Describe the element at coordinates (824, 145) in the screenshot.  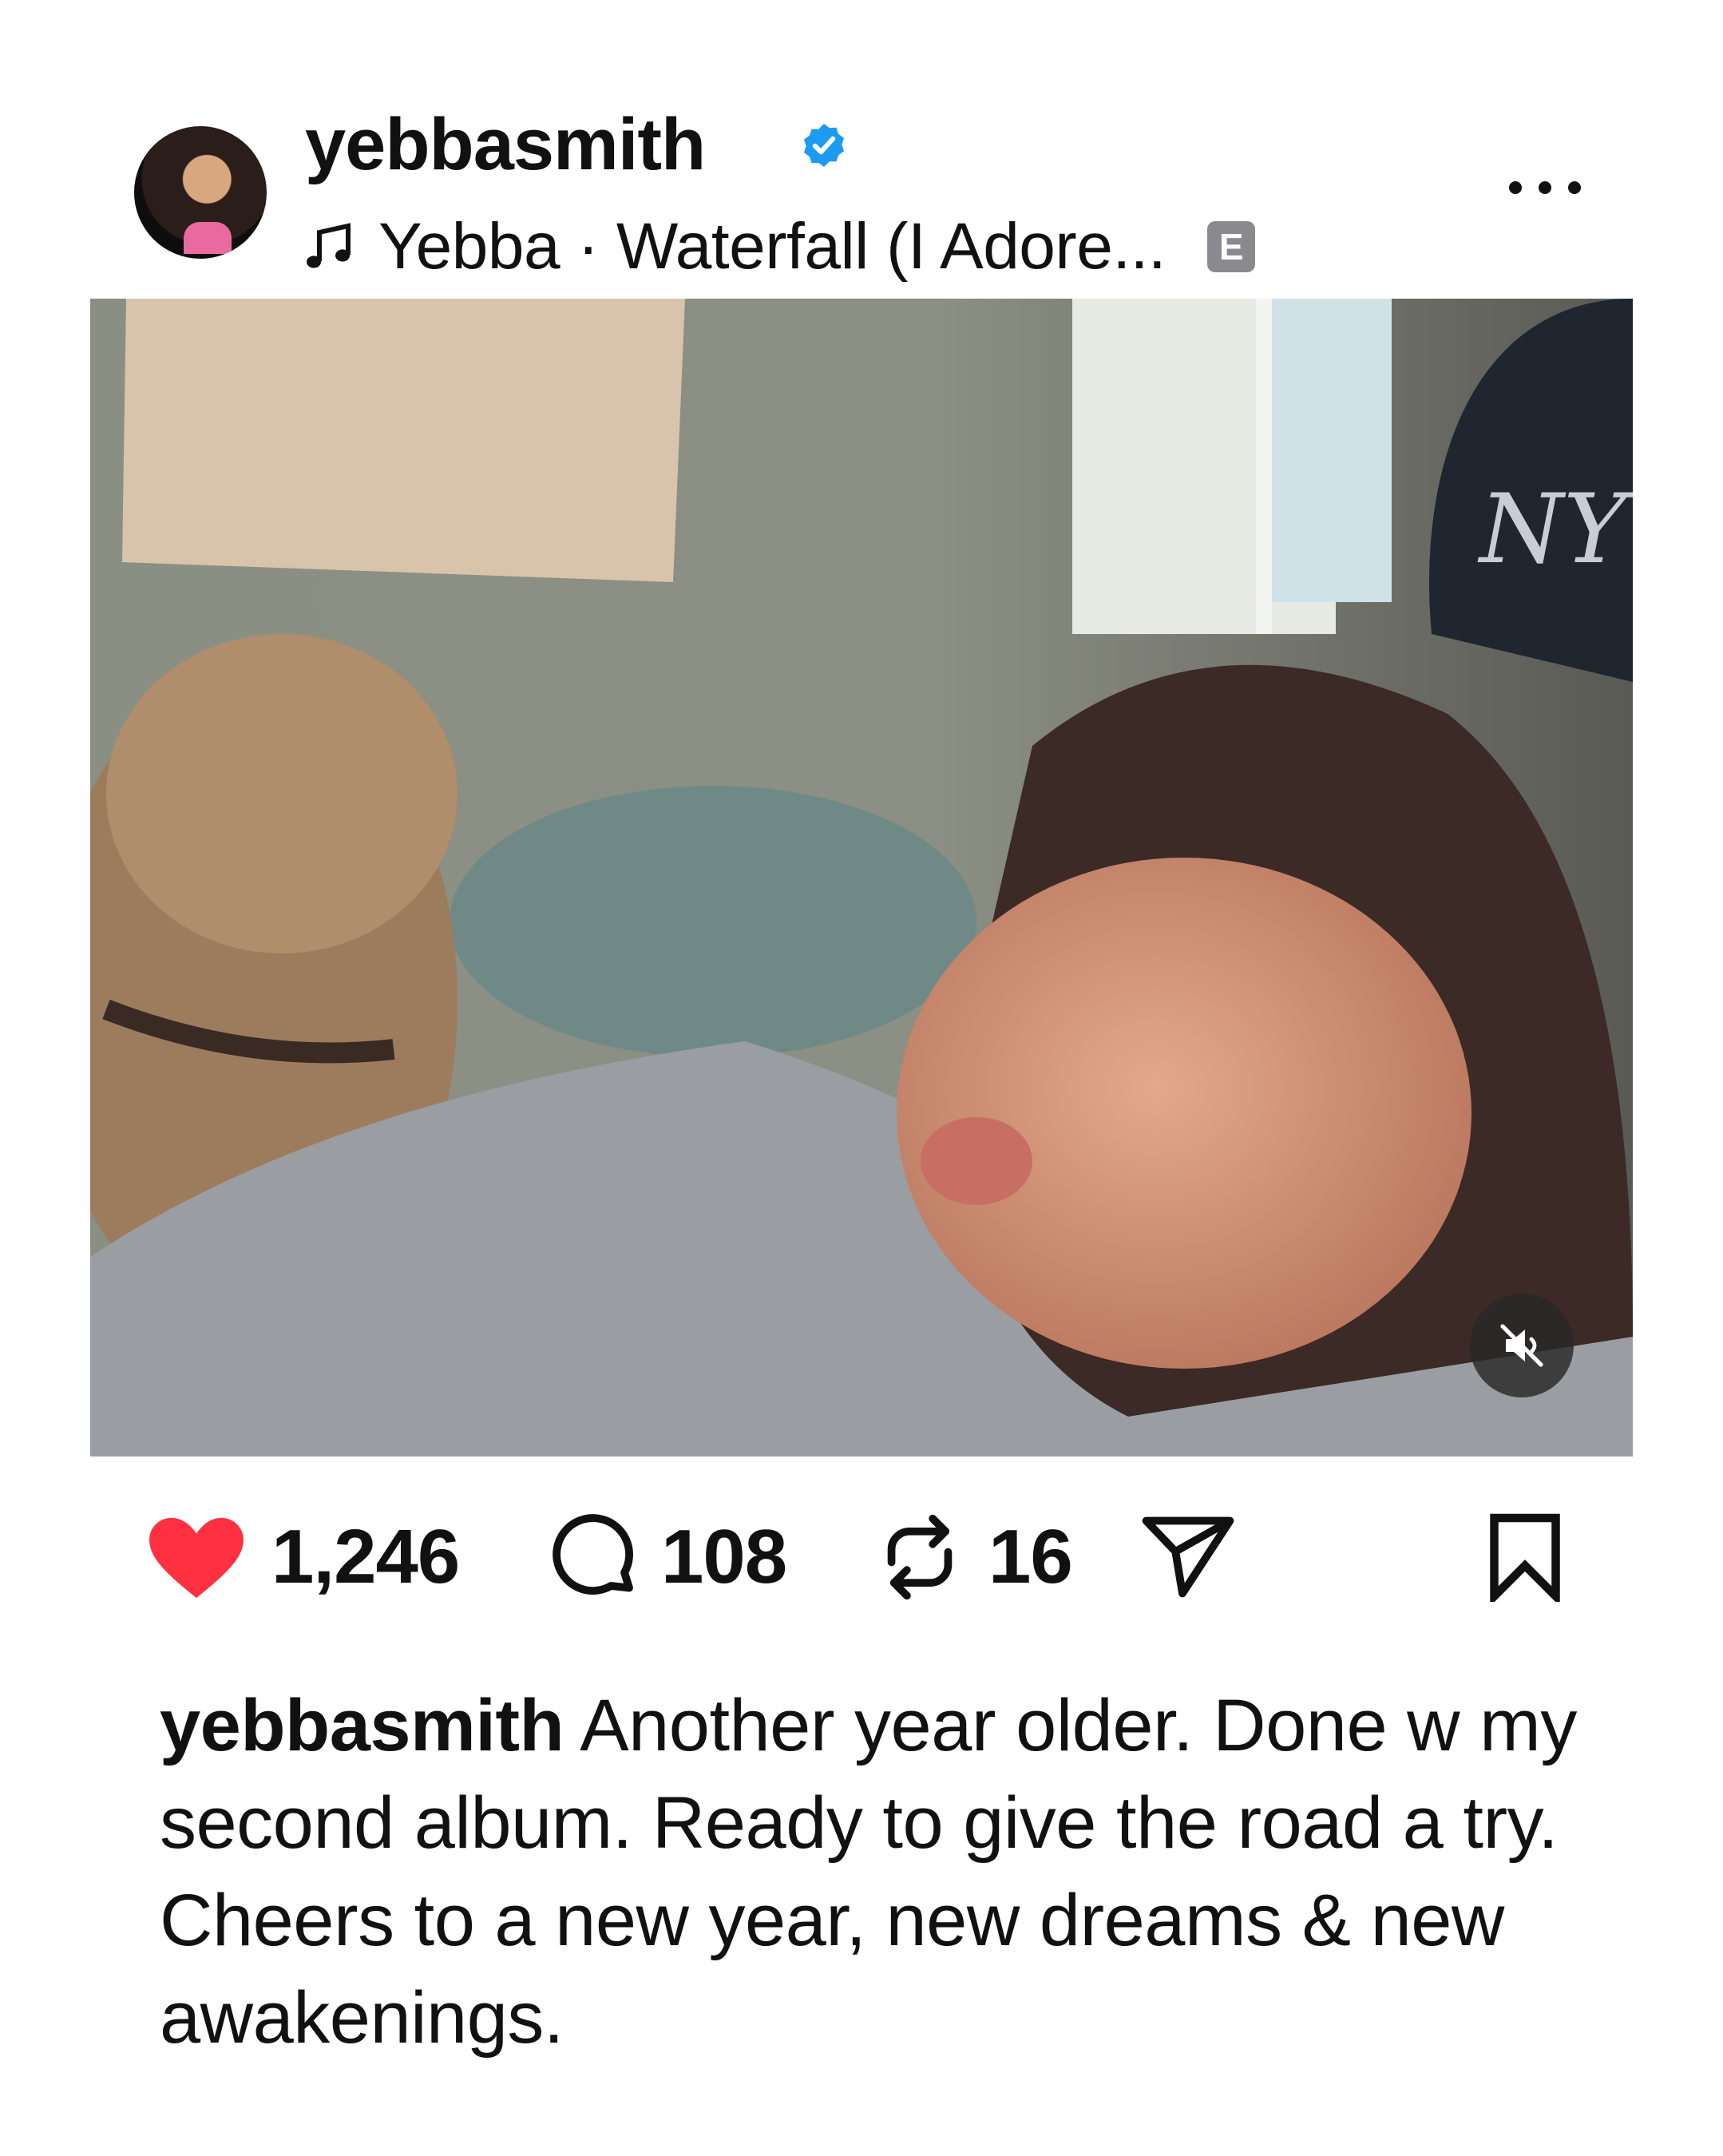
I see `verified-badge-icon` at that location.